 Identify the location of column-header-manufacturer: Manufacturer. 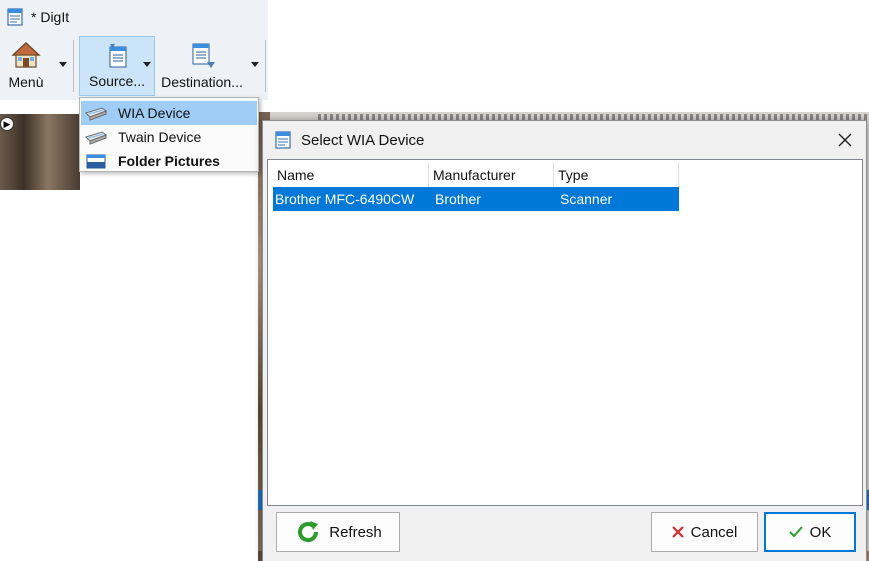
(491, 175).